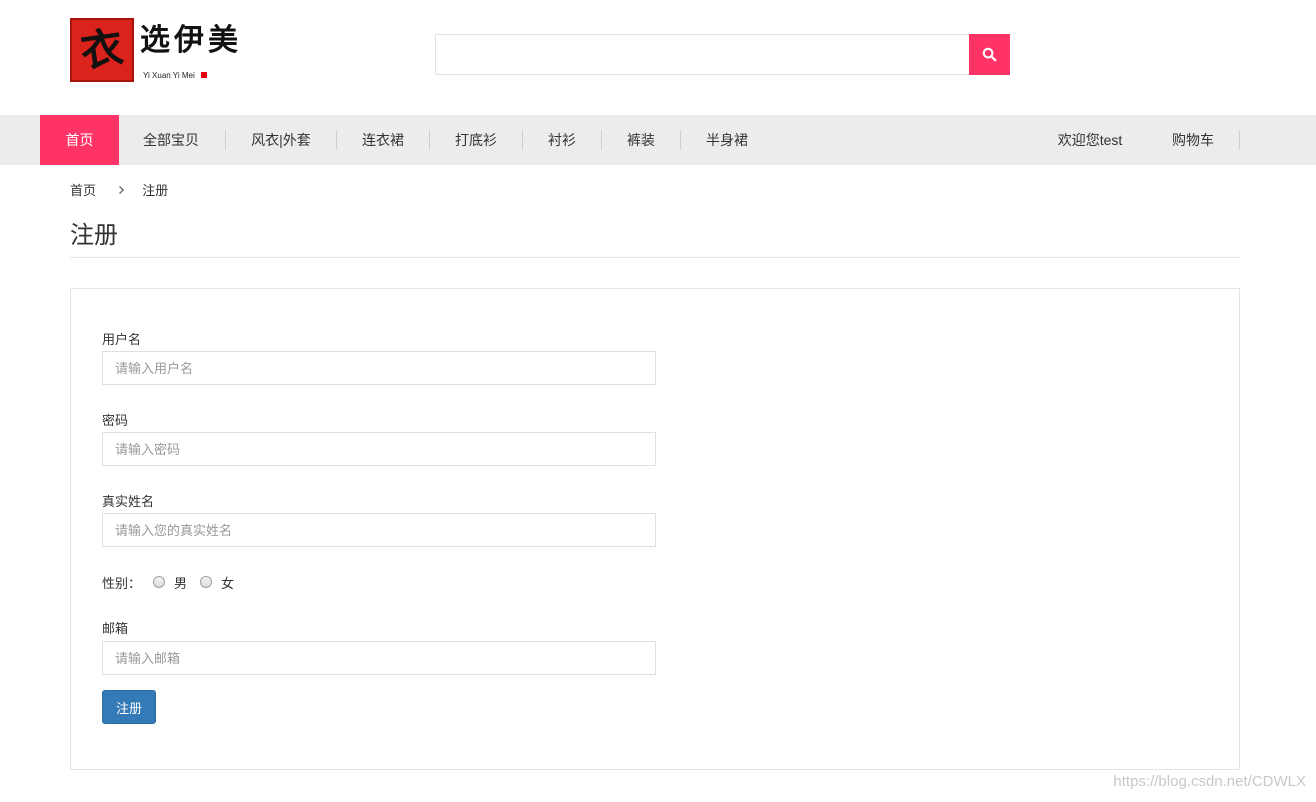 The image size is (1316, 802). I want to click on nav-item-skirts: 半身裙, so click(727, 140).